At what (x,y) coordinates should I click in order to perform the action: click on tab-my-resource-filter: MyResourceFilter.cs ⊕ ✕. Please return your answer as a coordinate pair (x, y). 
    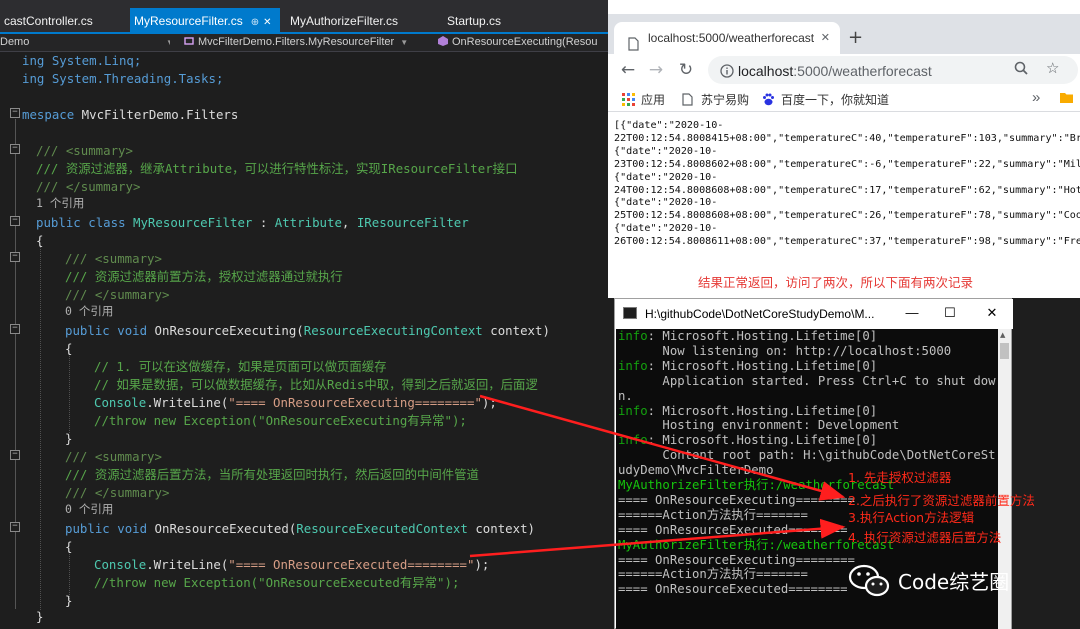
    Looking at the image, I should click on (205, 21).